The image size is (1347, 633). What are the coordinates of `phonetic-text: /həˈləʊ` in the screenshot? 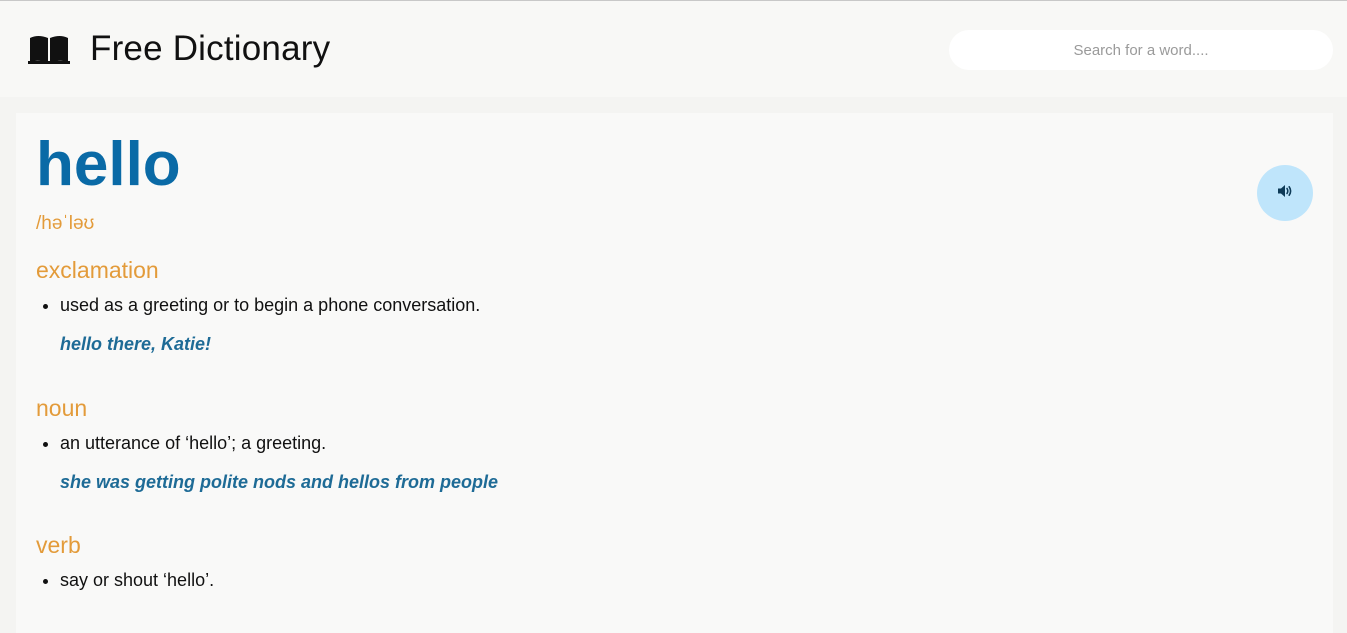 It's located at (65, 223).